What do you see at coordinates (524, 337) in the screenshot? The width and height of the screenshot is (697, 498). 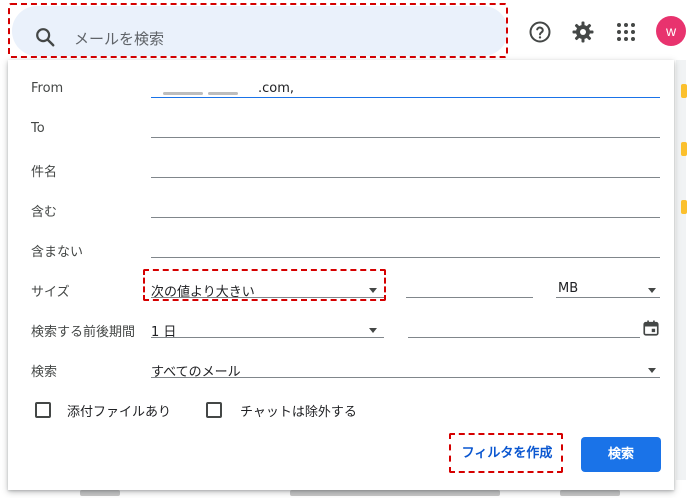 I see `date-field` at bounding box center [524, 337].